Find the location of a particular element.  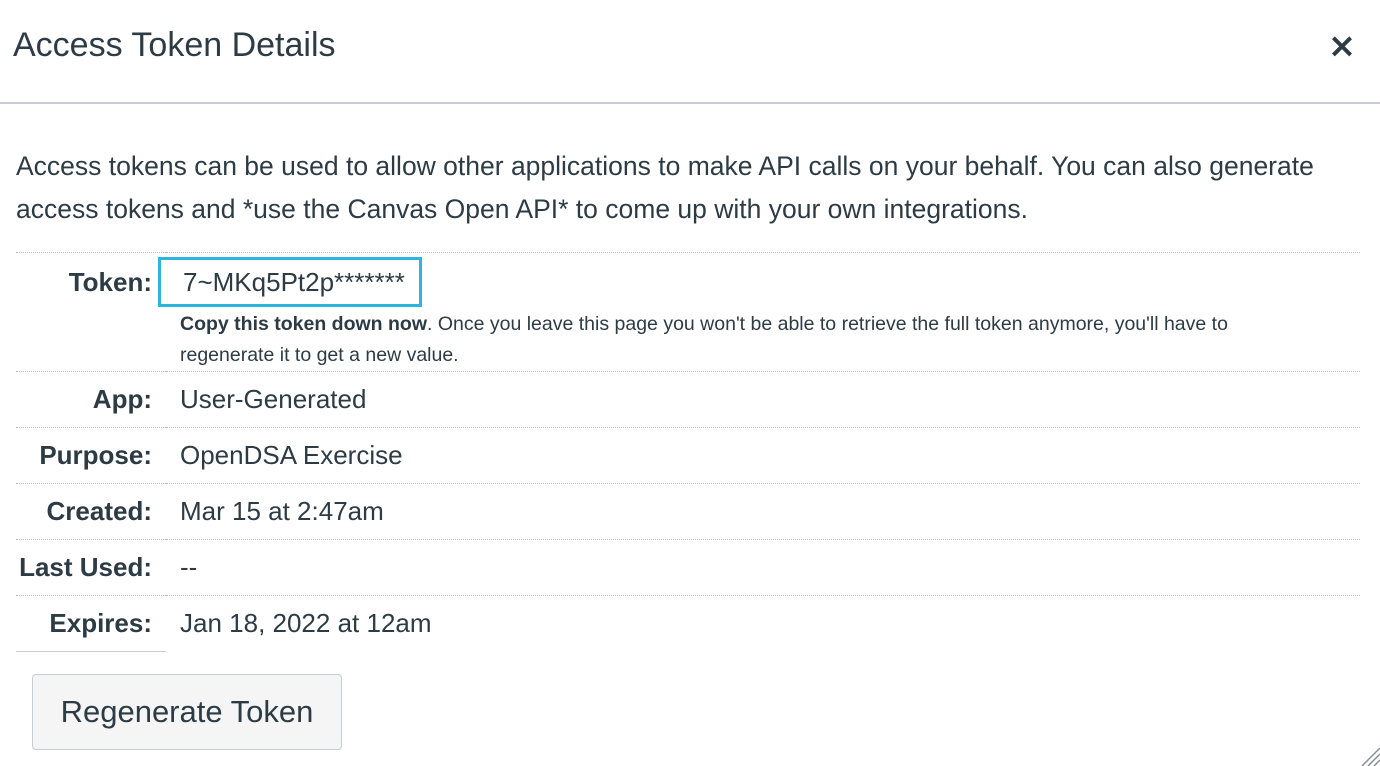

expires-row: Expires: Jan 18, 2022 at 12am is located at coordinates (688, 623).